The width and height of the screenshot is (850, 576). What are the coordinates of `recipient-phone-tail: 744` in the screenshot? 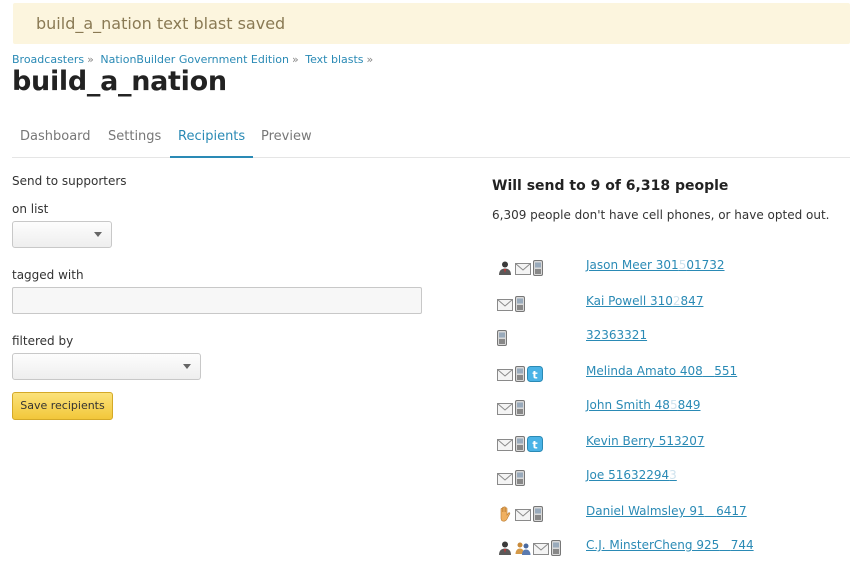 It's located at (742, 545).